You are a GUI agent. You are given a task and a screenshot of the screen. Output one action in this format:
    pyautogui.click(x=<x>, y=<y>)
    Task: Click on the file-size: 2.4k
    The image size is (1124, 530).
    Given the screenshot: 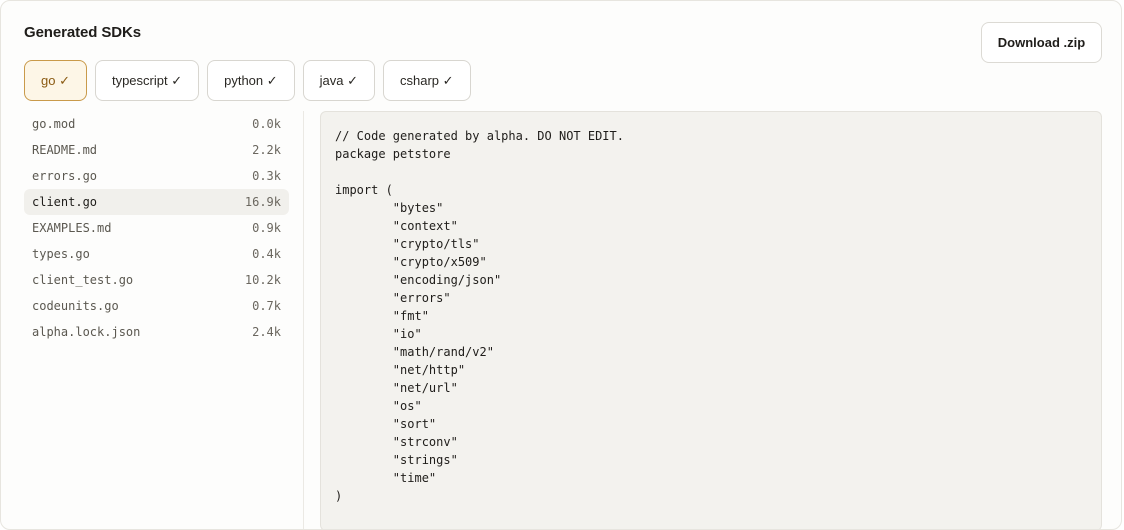 What is the action you would take?
    pyautogui.click(x=266, y=332)
    